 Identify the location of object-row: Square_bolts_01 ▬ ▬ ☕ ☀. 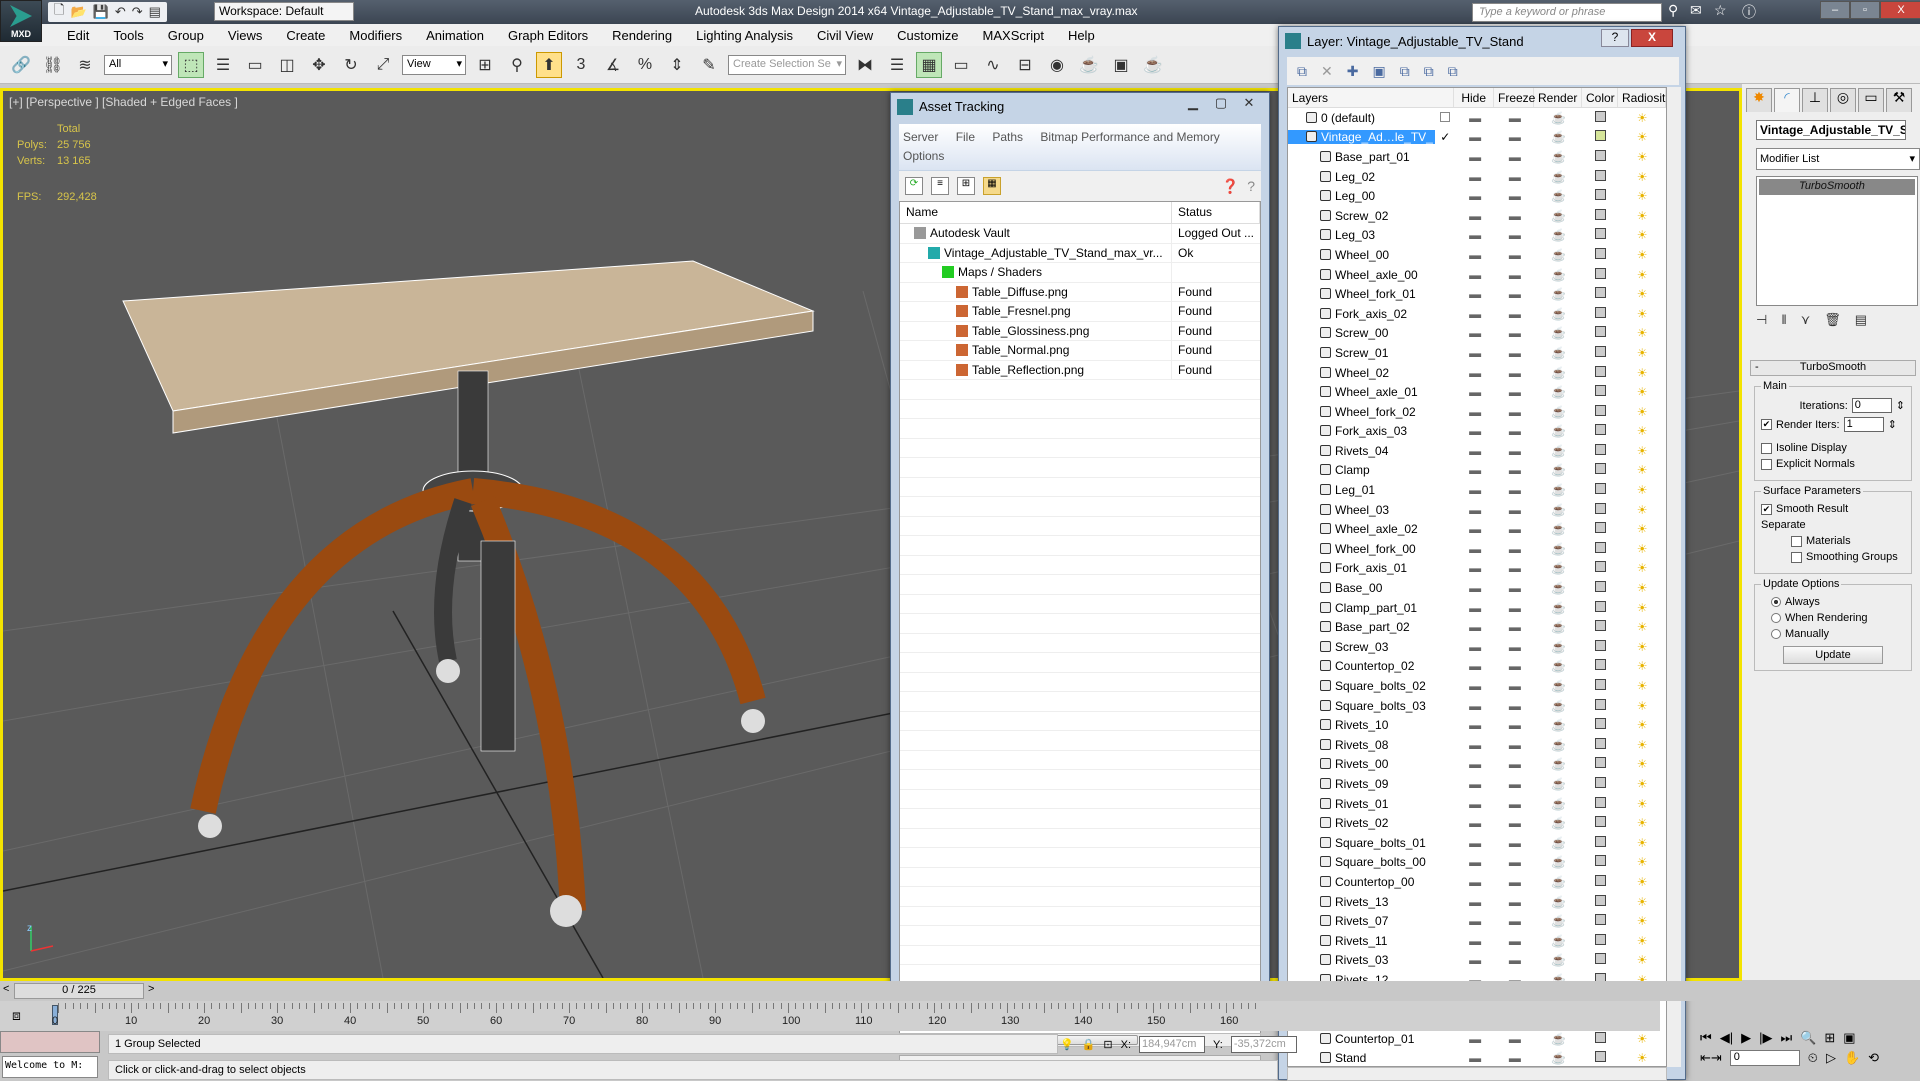
(1477, 843).